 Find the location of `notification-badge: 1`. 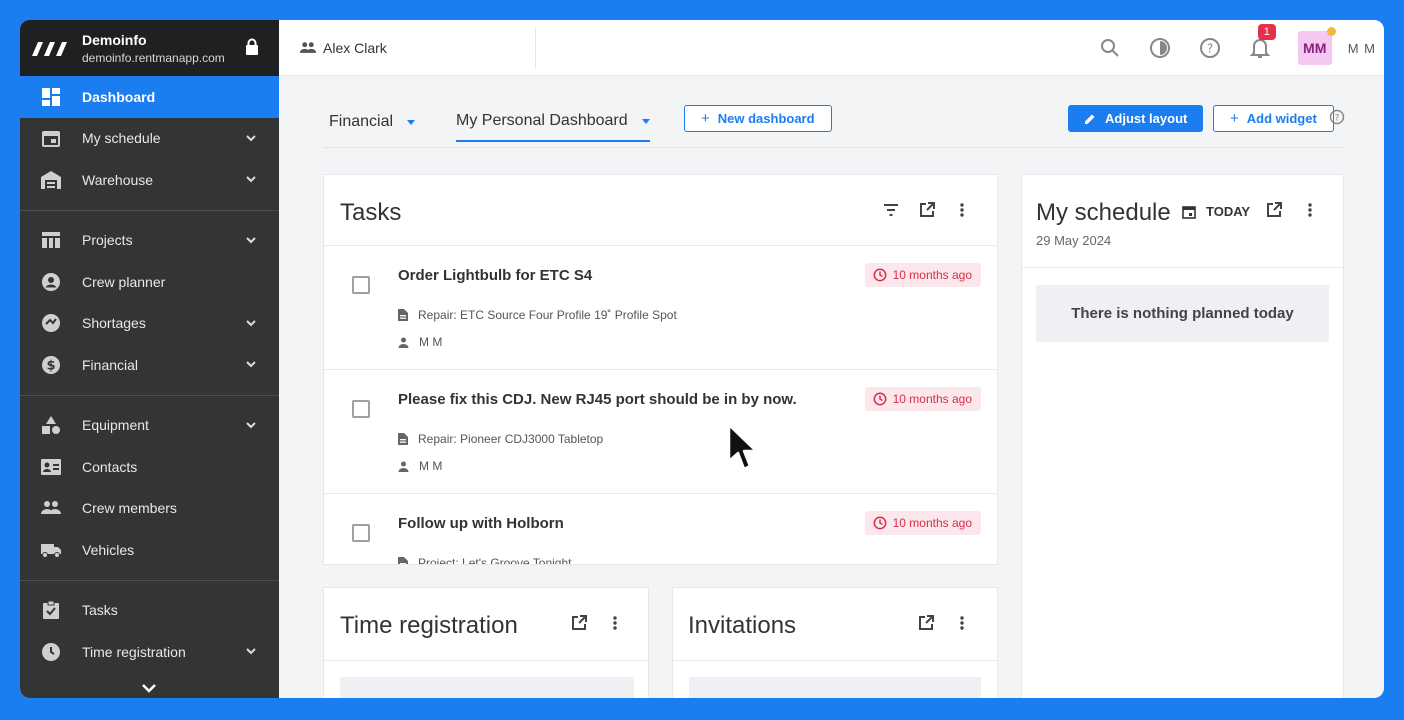

notification-badge: 1 is located at coordinates (1266, 32).